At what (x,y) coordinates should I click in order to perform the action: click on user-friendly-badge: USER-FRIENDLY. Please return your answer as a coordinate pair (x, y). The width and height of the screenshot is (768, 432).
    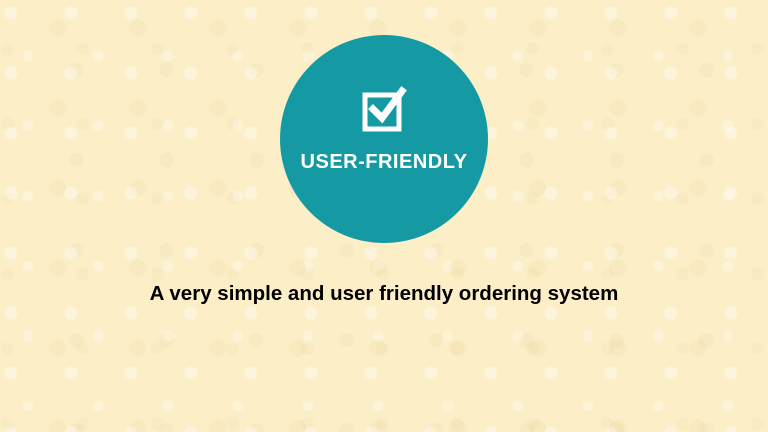
    Looking at the image, I should click on (384, 139).